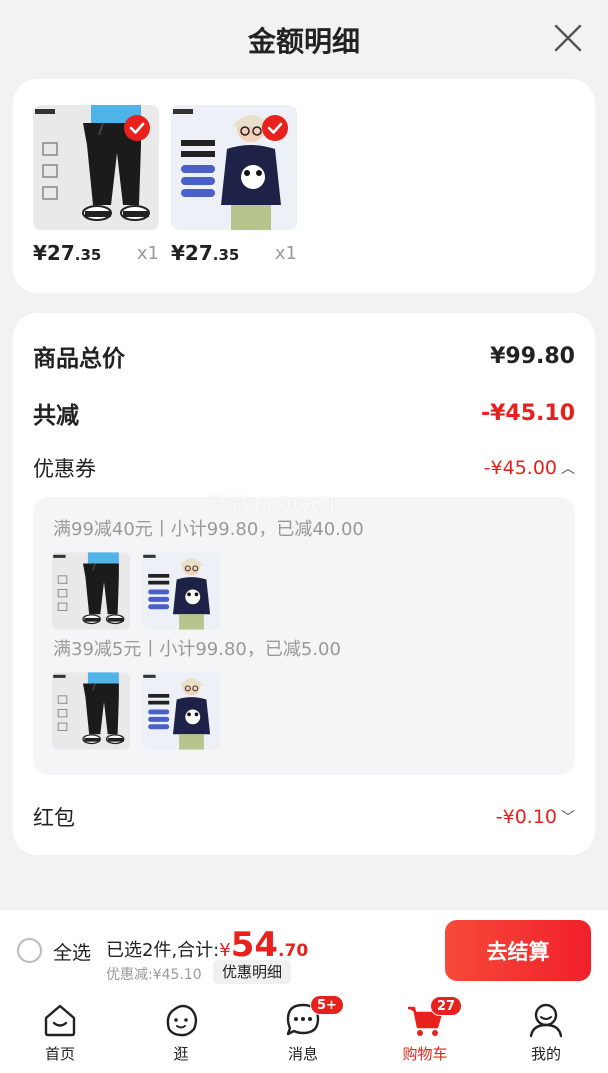 The image size is (608, 1073). I want to click on tab-label: 消息, so click(302, 1054).